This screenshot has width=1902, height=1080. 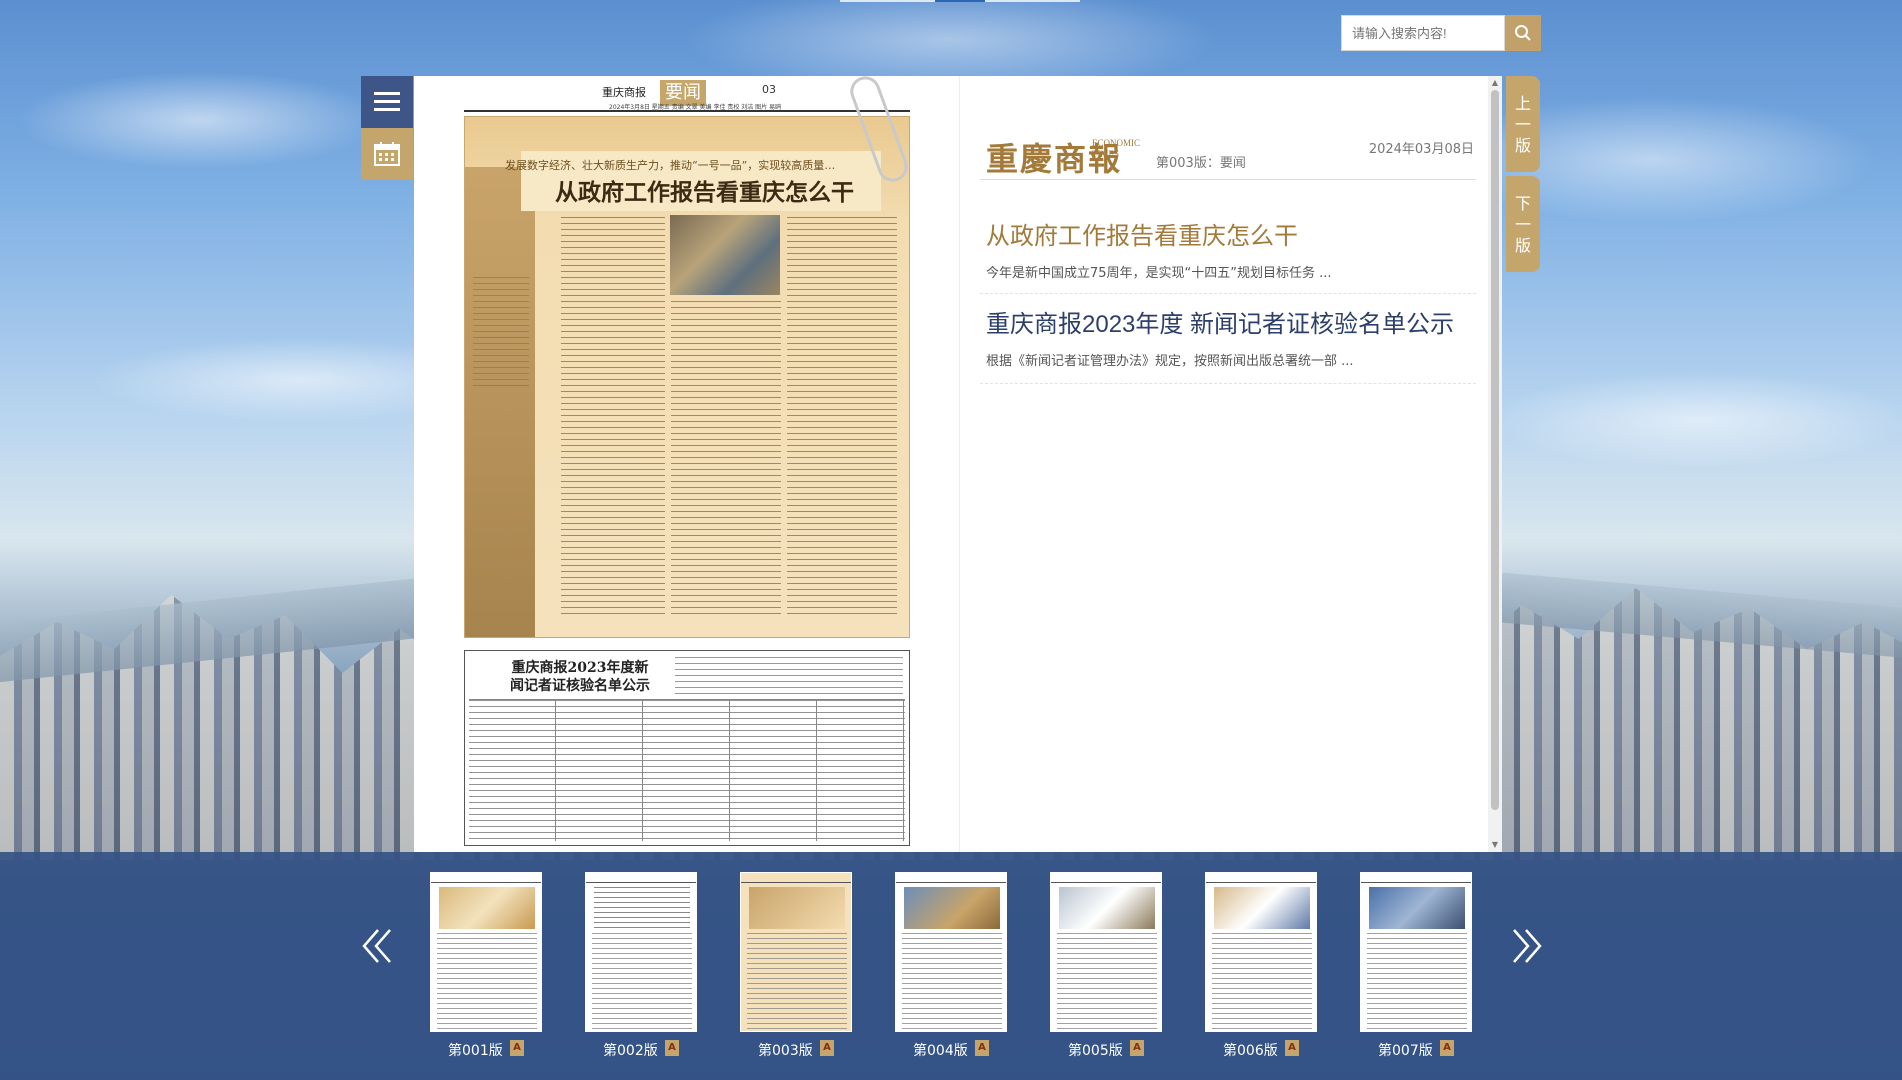 I want to click on article-1-sidebar-text, so click(x=501, y=332).